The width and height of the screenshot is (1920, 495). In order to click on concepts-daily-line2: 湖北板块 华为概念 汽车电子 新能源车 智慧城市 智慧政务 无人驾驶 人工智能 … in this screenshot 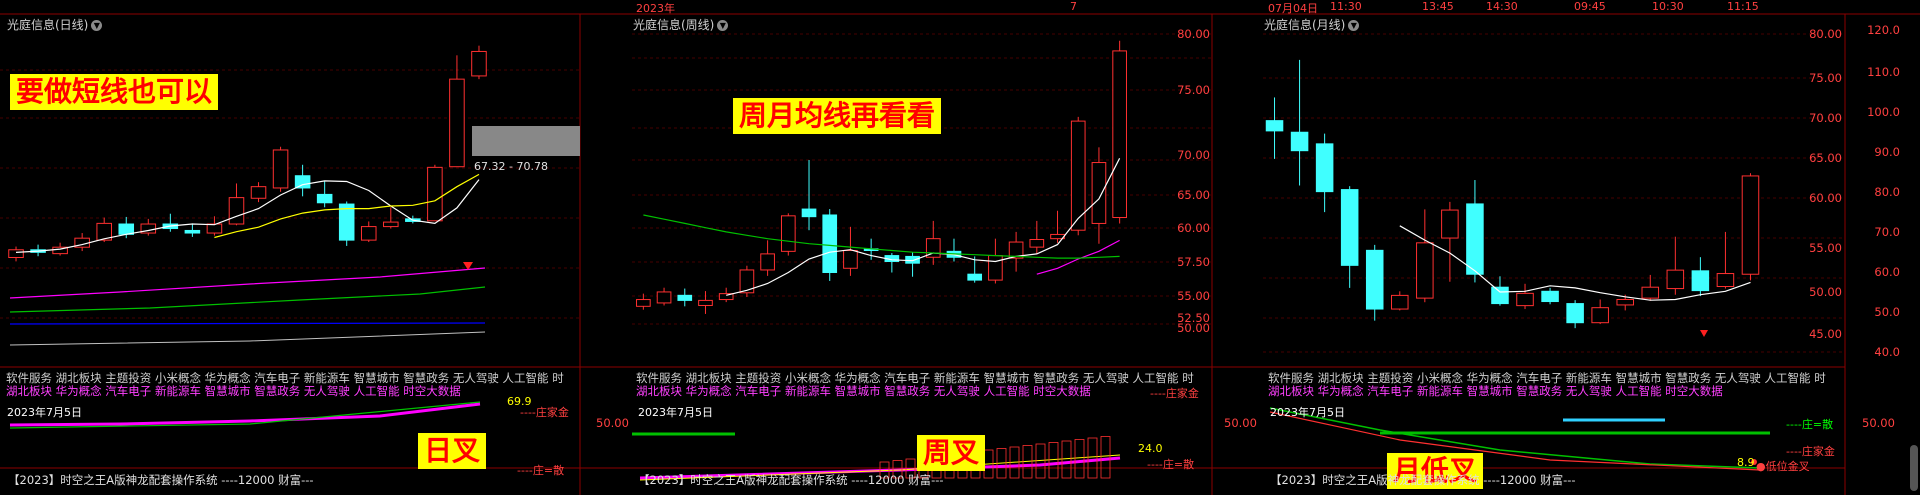, I will do `click(233, 391)`.